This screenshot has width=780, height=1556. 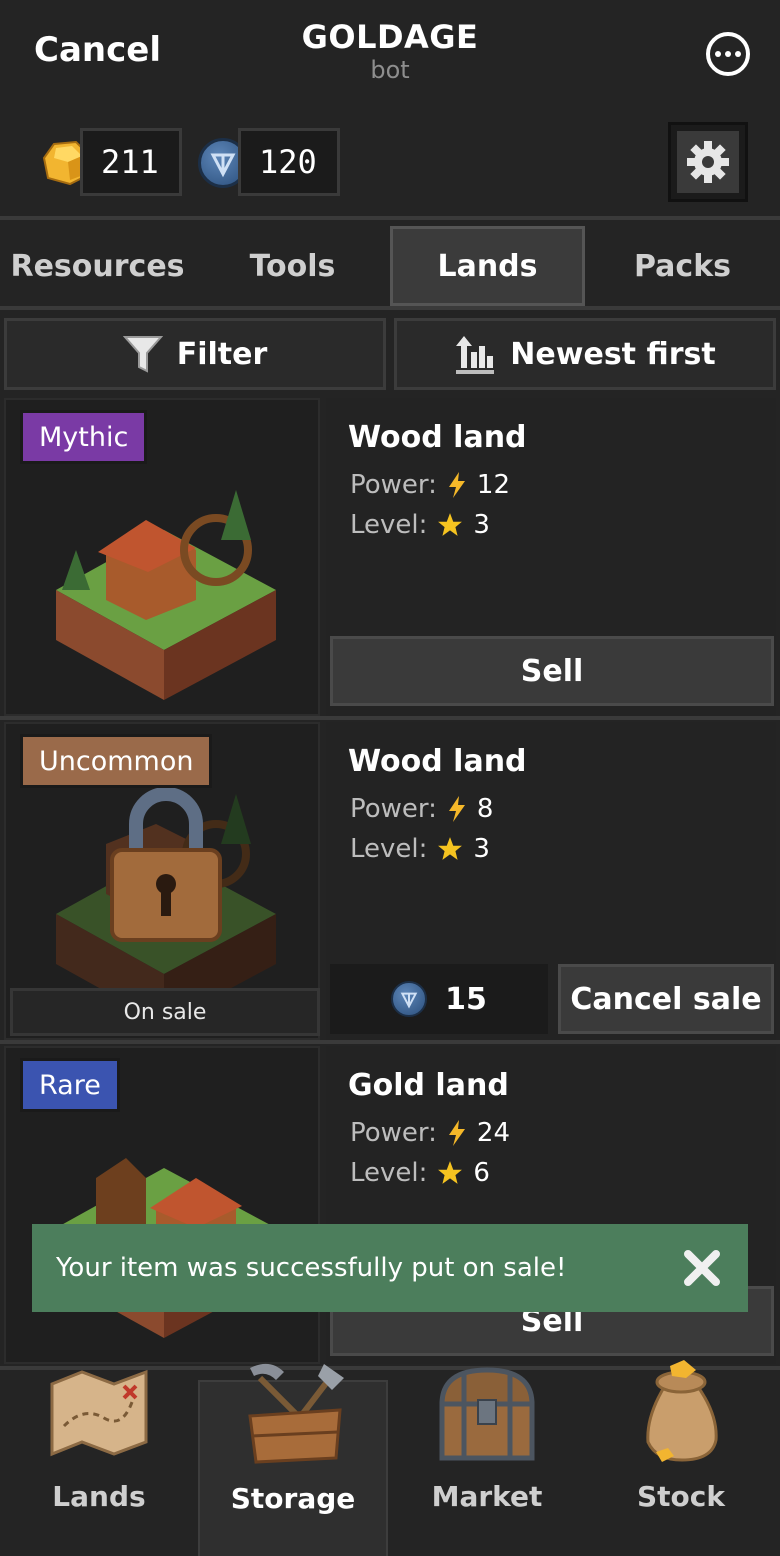 What do you see at coordinates (487, 1461) in the screenshot?
I see `nav-market: Market` at bounding box center [487, 1461].